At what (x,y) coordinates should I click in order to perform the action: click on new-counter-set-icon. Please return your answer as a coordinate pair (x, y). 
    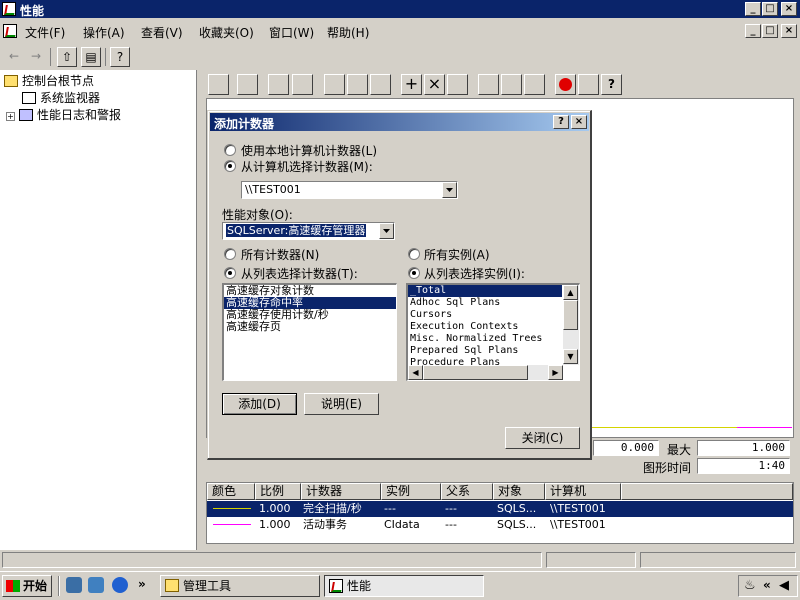
    Looking at the image, I should click on (218, 84).